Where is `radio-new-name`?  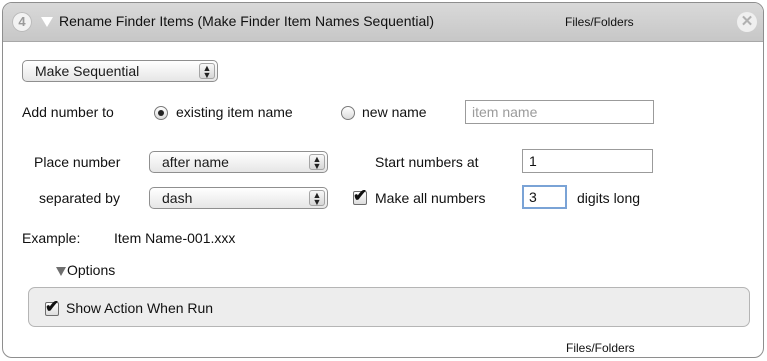 radio-new-name is located at coordinates (348, 113).